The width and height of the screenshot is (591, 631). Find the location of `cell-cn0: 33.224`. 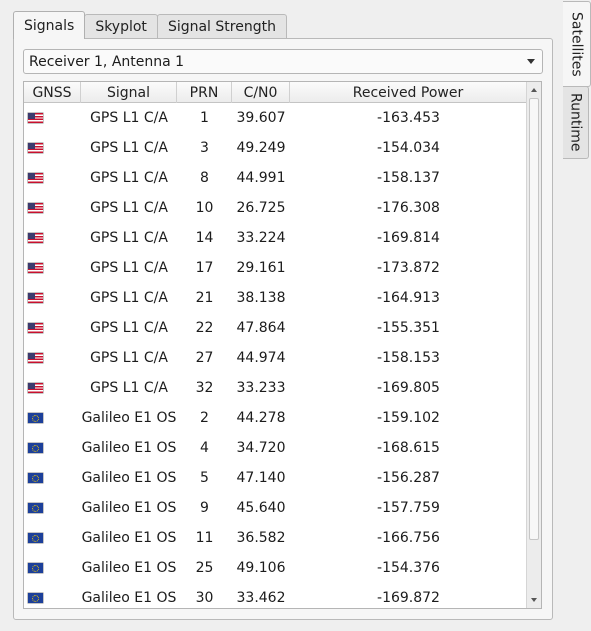

cell-cn0: 33.224 is located at coordinates (261, 238).